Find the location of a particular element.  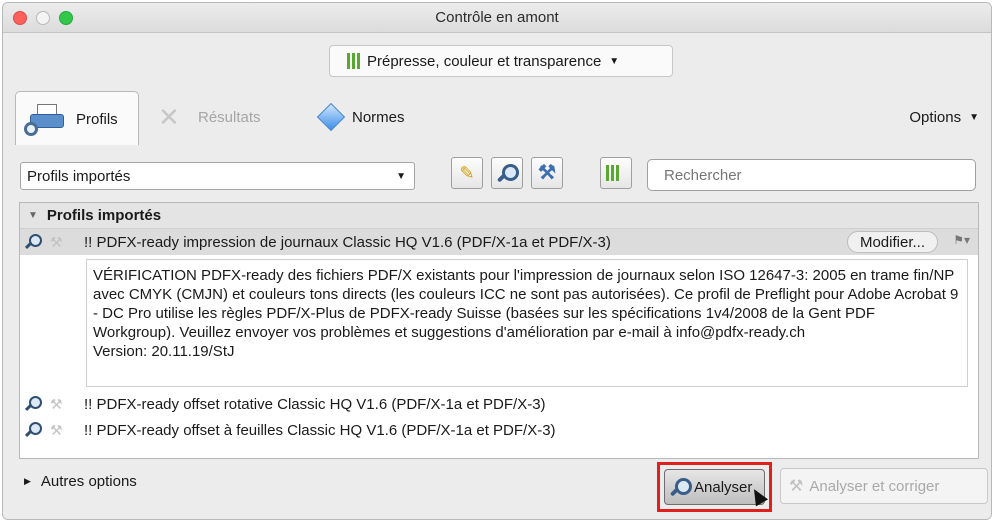

disclosure-triangle-icon: ▼ is located at coordinates (33, 215).